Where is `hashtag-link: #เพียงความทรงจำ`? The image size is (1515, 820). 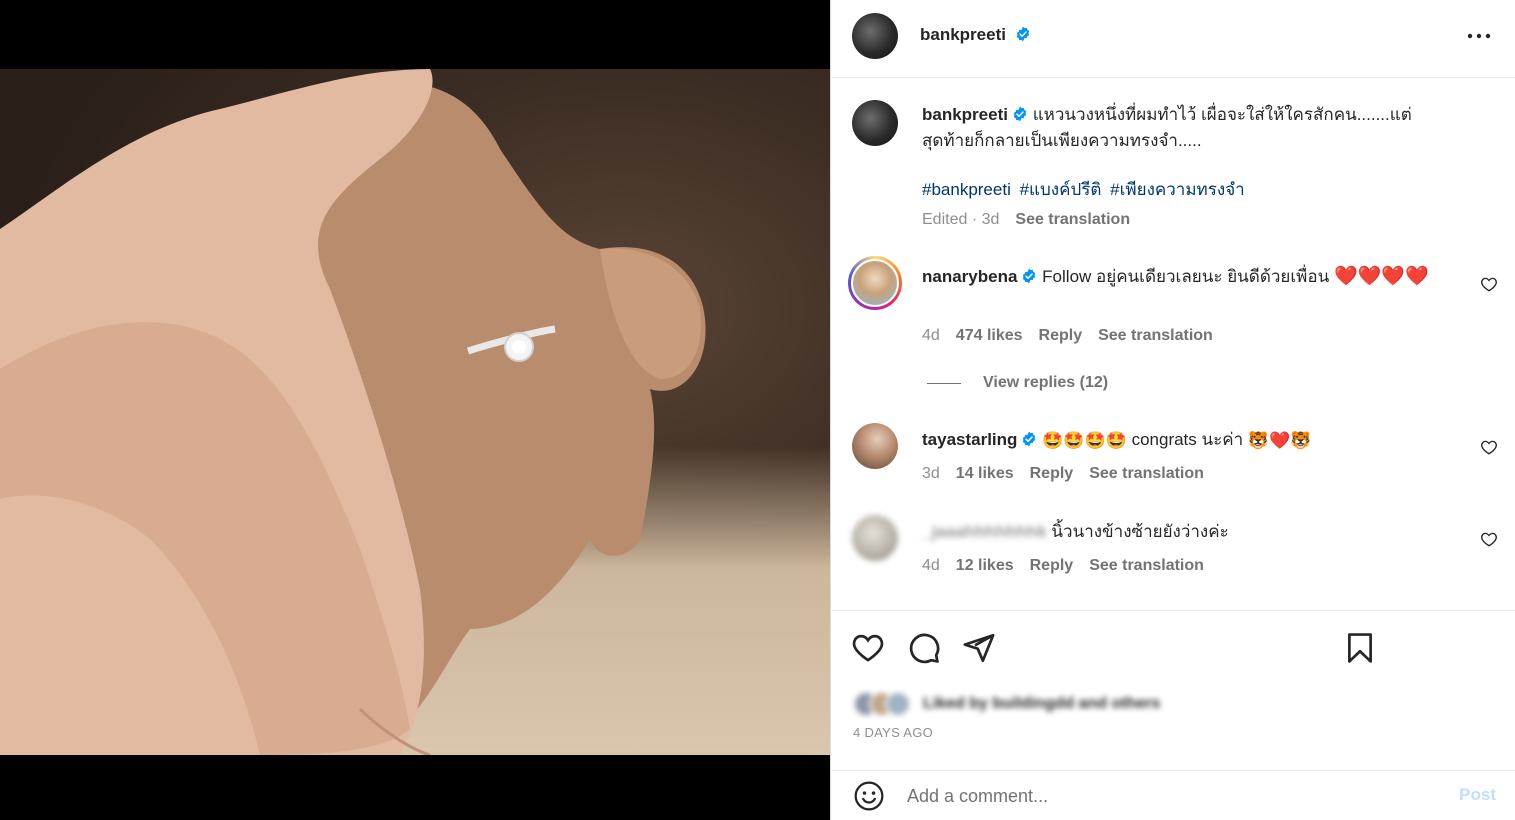
hashtag-link: #เพียงความทรงจำ is located at coordinates (1177, 189).